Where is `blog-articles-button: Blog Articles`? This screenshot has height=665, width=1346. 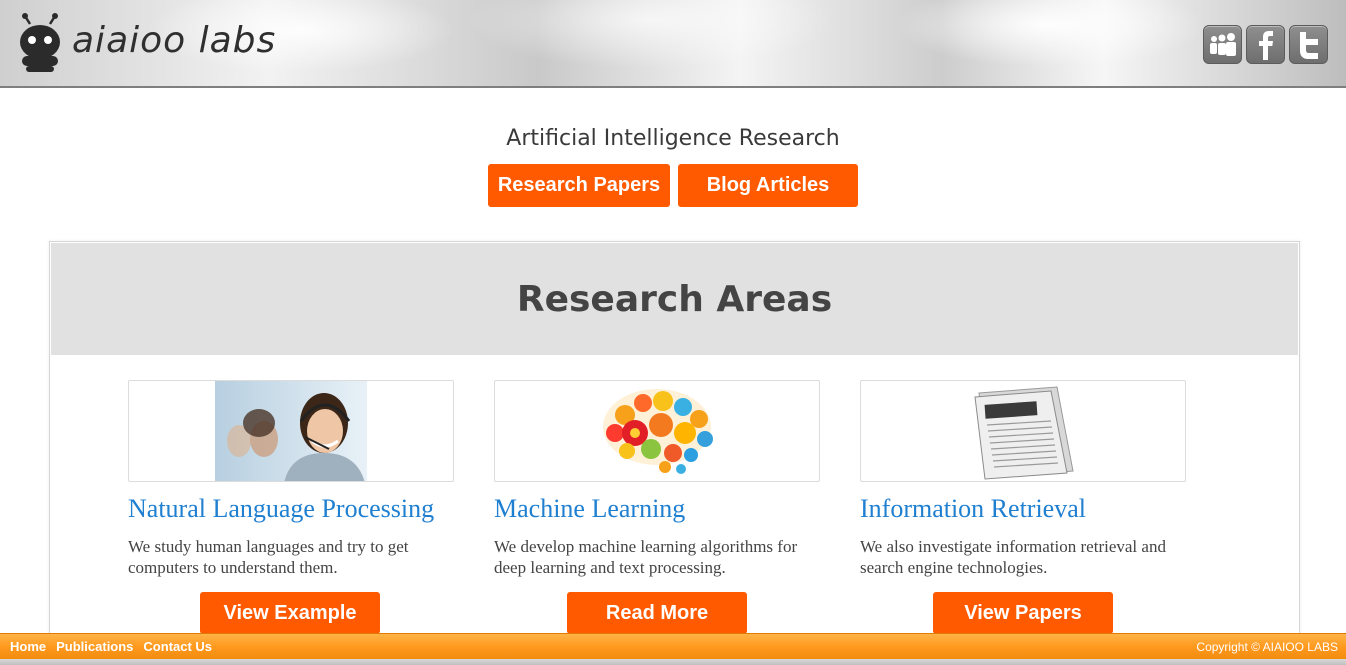
blog-articles-button: Blog Articles is located at coordinates (768, 185).